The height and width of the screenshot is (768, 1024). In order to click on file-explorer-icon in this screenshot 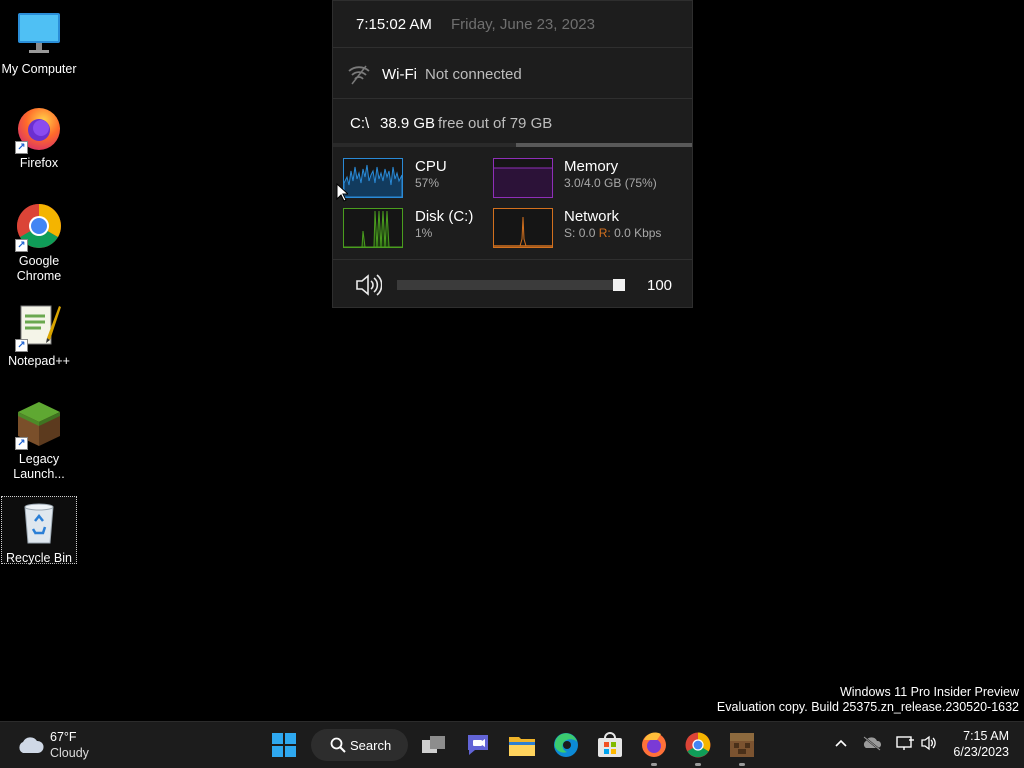, I will do `click(522, 746)`.